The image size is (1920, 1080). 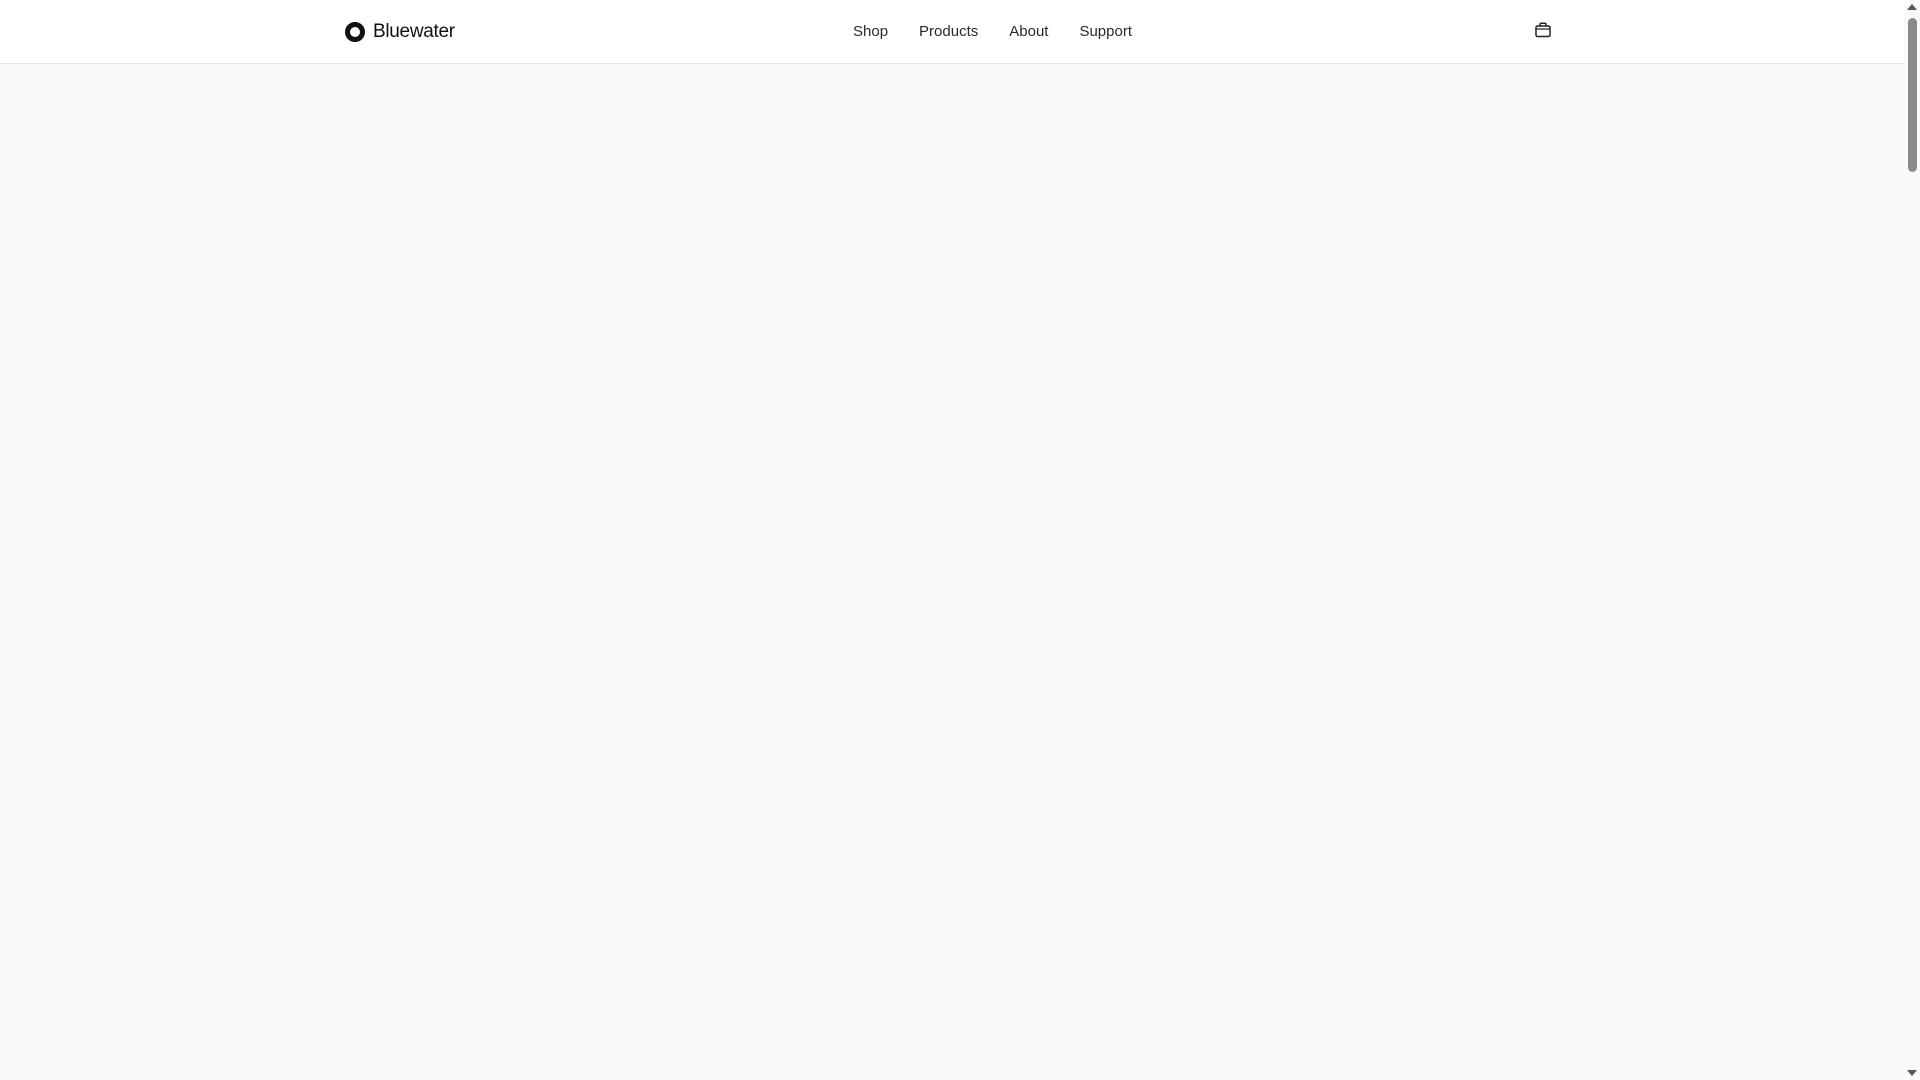 What do you see at coordinates (355, 32) in the screenshot?
I see `logo-ring-icon` at bounding box center [355, 32].